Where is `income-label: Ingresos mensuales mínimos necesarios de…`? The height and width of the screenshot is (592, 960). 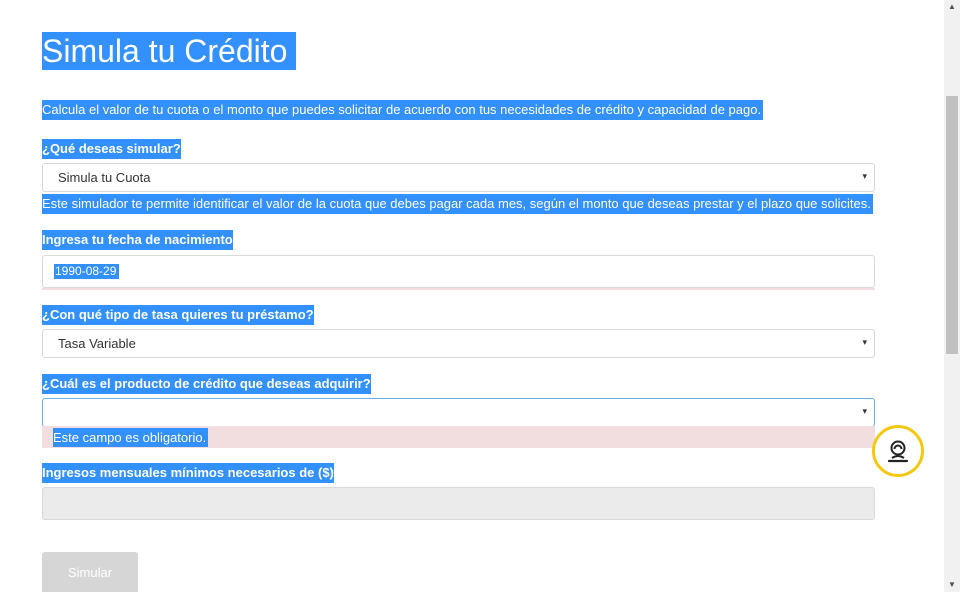
income-label: Ingresos mensuales mínimos necesarios de… is located at coordinates (188, 473).